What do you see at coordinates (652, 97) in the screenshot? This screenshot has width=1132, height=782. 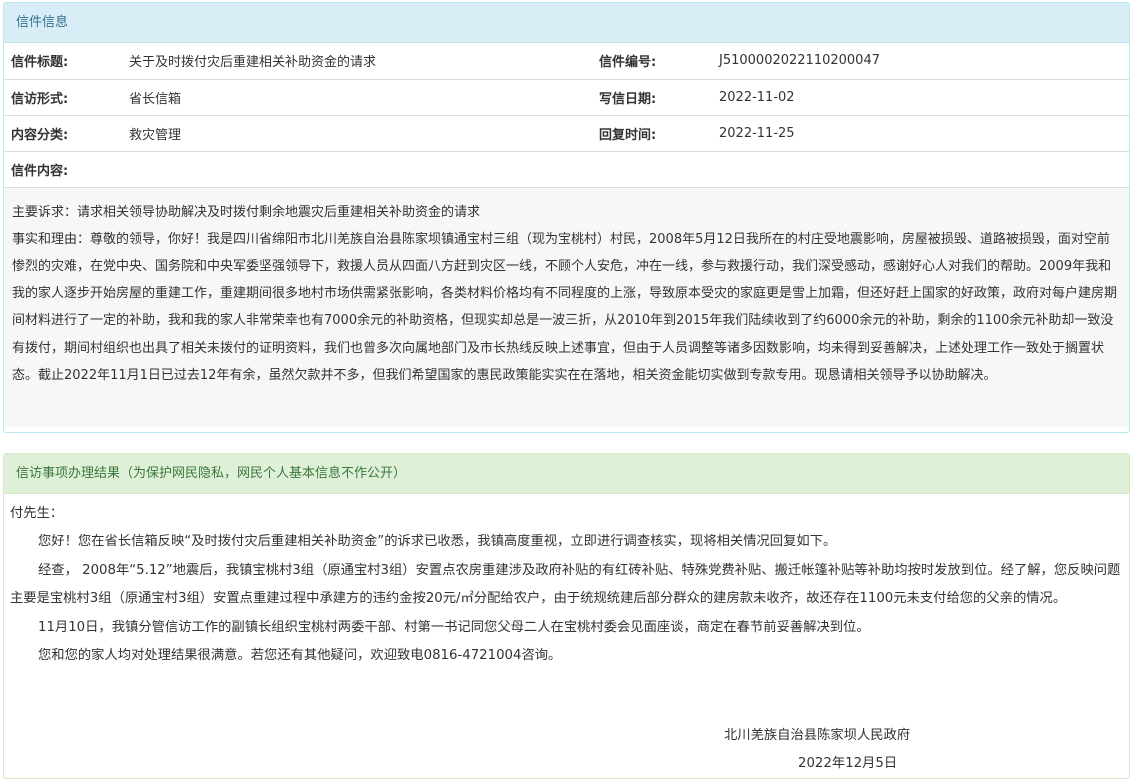 I see `write-date-label: 写信日期:` at bounding box center [652, 97].